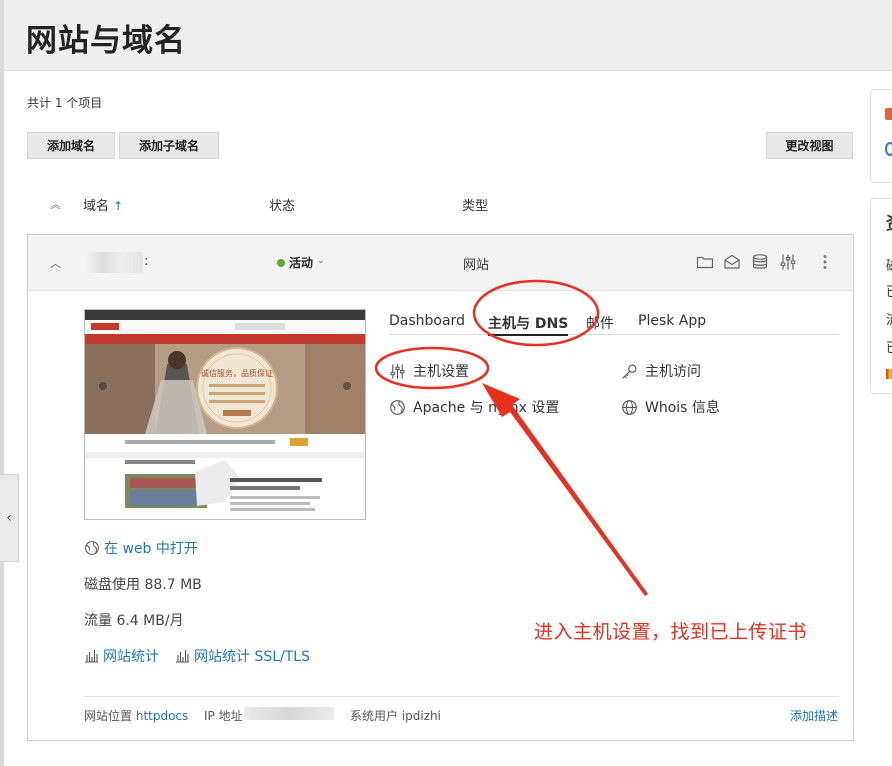 This screenshot has height=766, width=892. Describe the element at coordinates (65, 103) in the screenshot. I see `item-count: 共计 1 个项目` at that location.